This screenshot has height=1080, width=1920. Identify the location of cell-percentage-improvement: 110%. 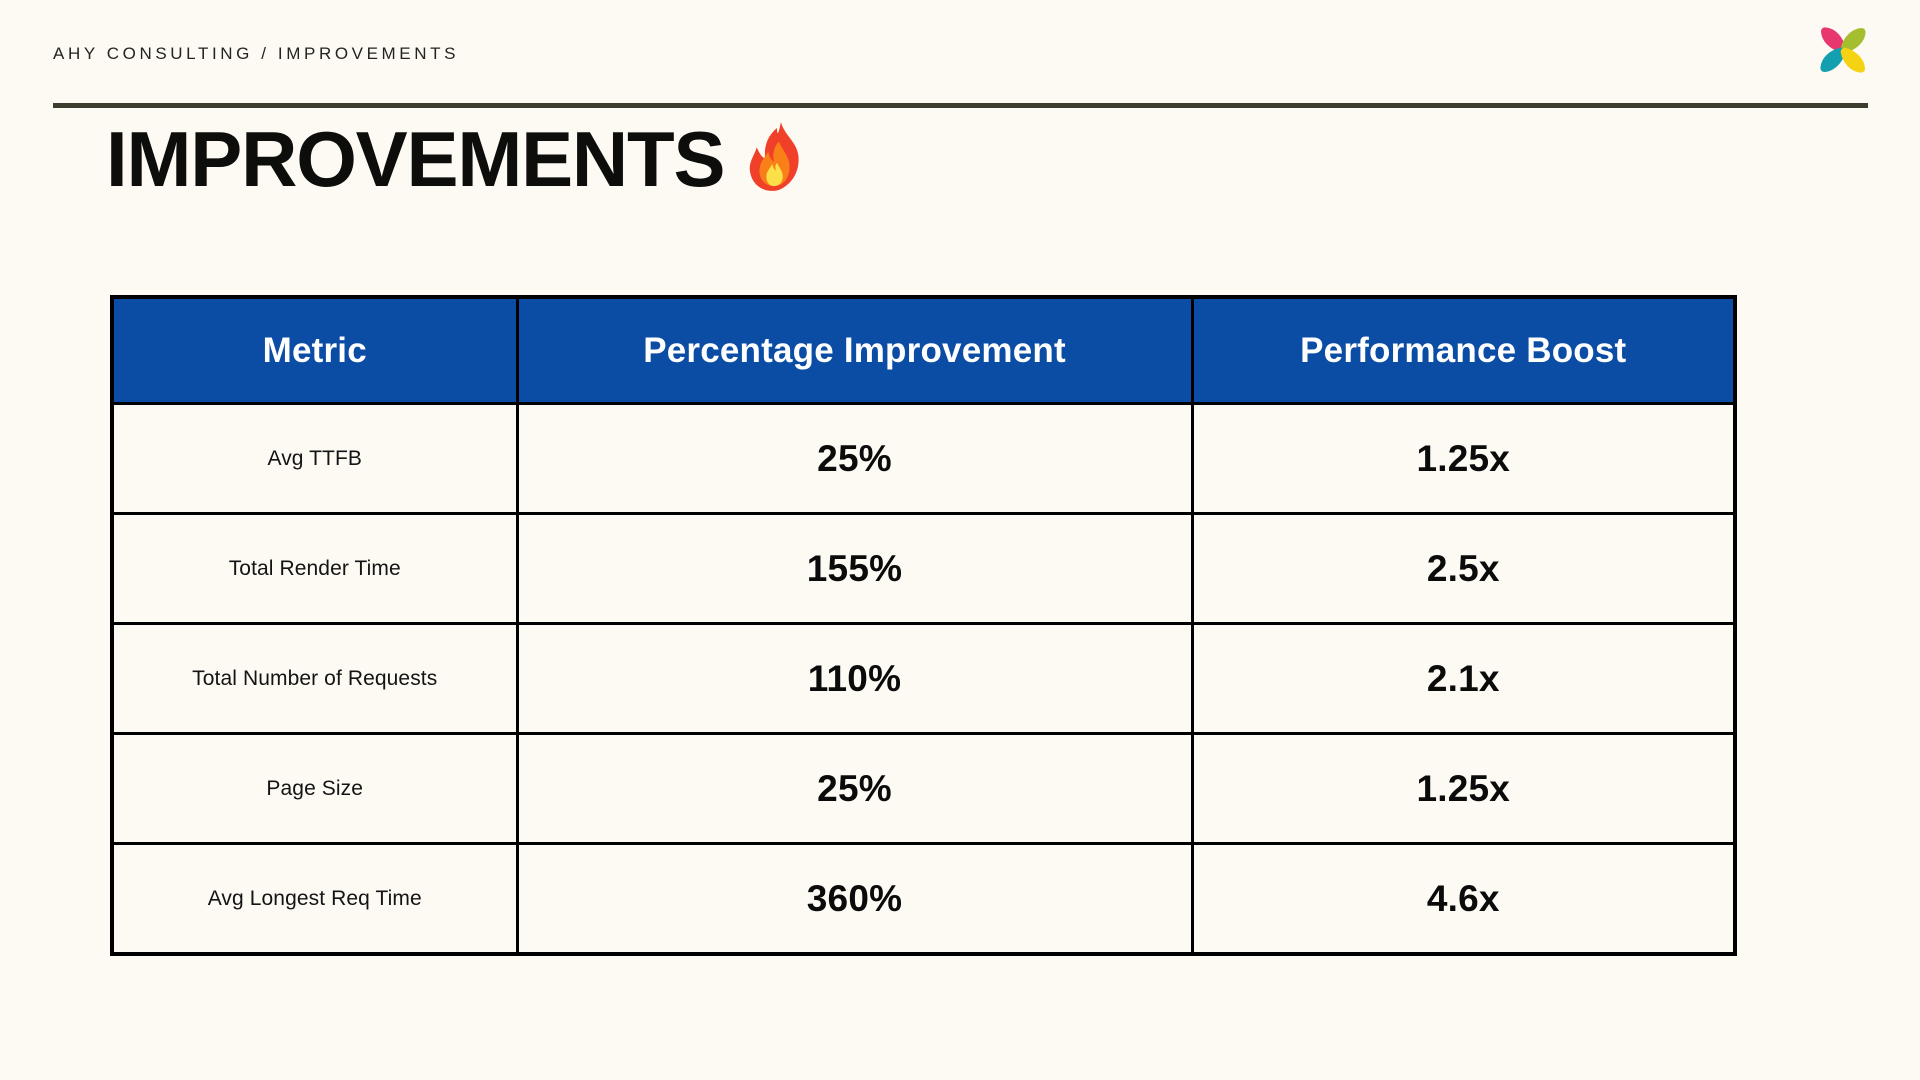
(854, 678).